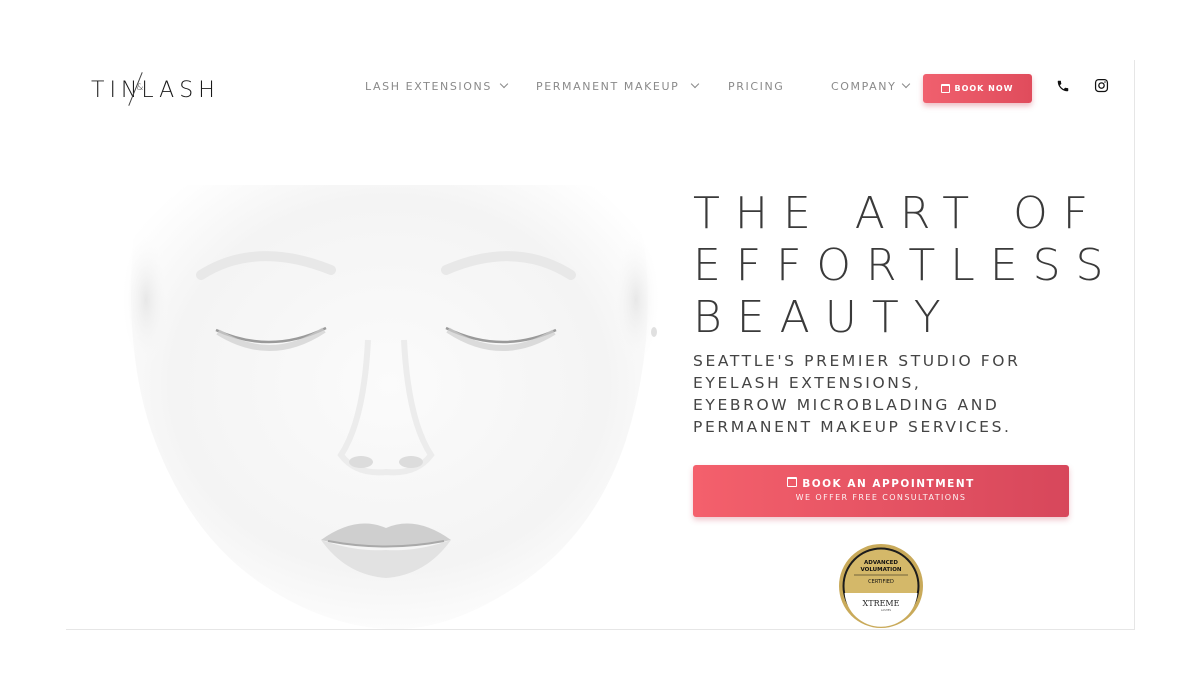 This screenshot has width=1195, height=695. What do you see at coordinates (881, 603) in the screenshot?
I see `badge-brand: XTREME` at bounding box center [881, 603].